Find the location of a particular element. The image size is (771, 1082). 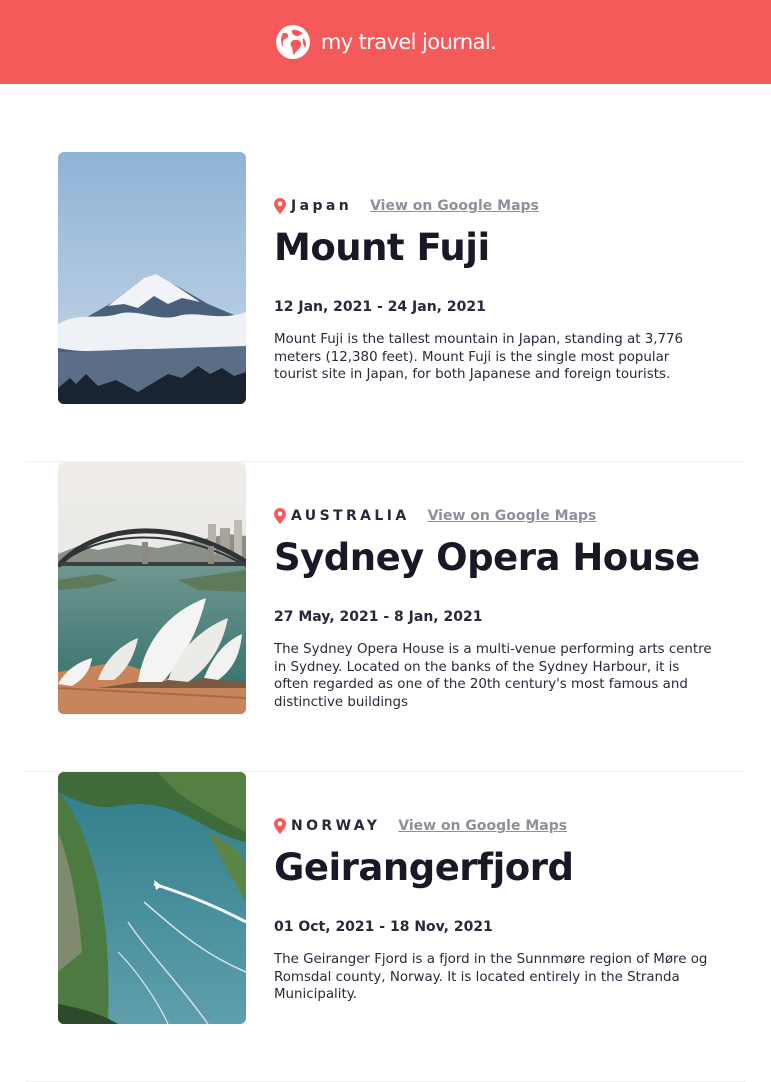

entry-dates: 12 Jan, 2021 - 24 Jan, 2021 is located at coordinates (380, 307).